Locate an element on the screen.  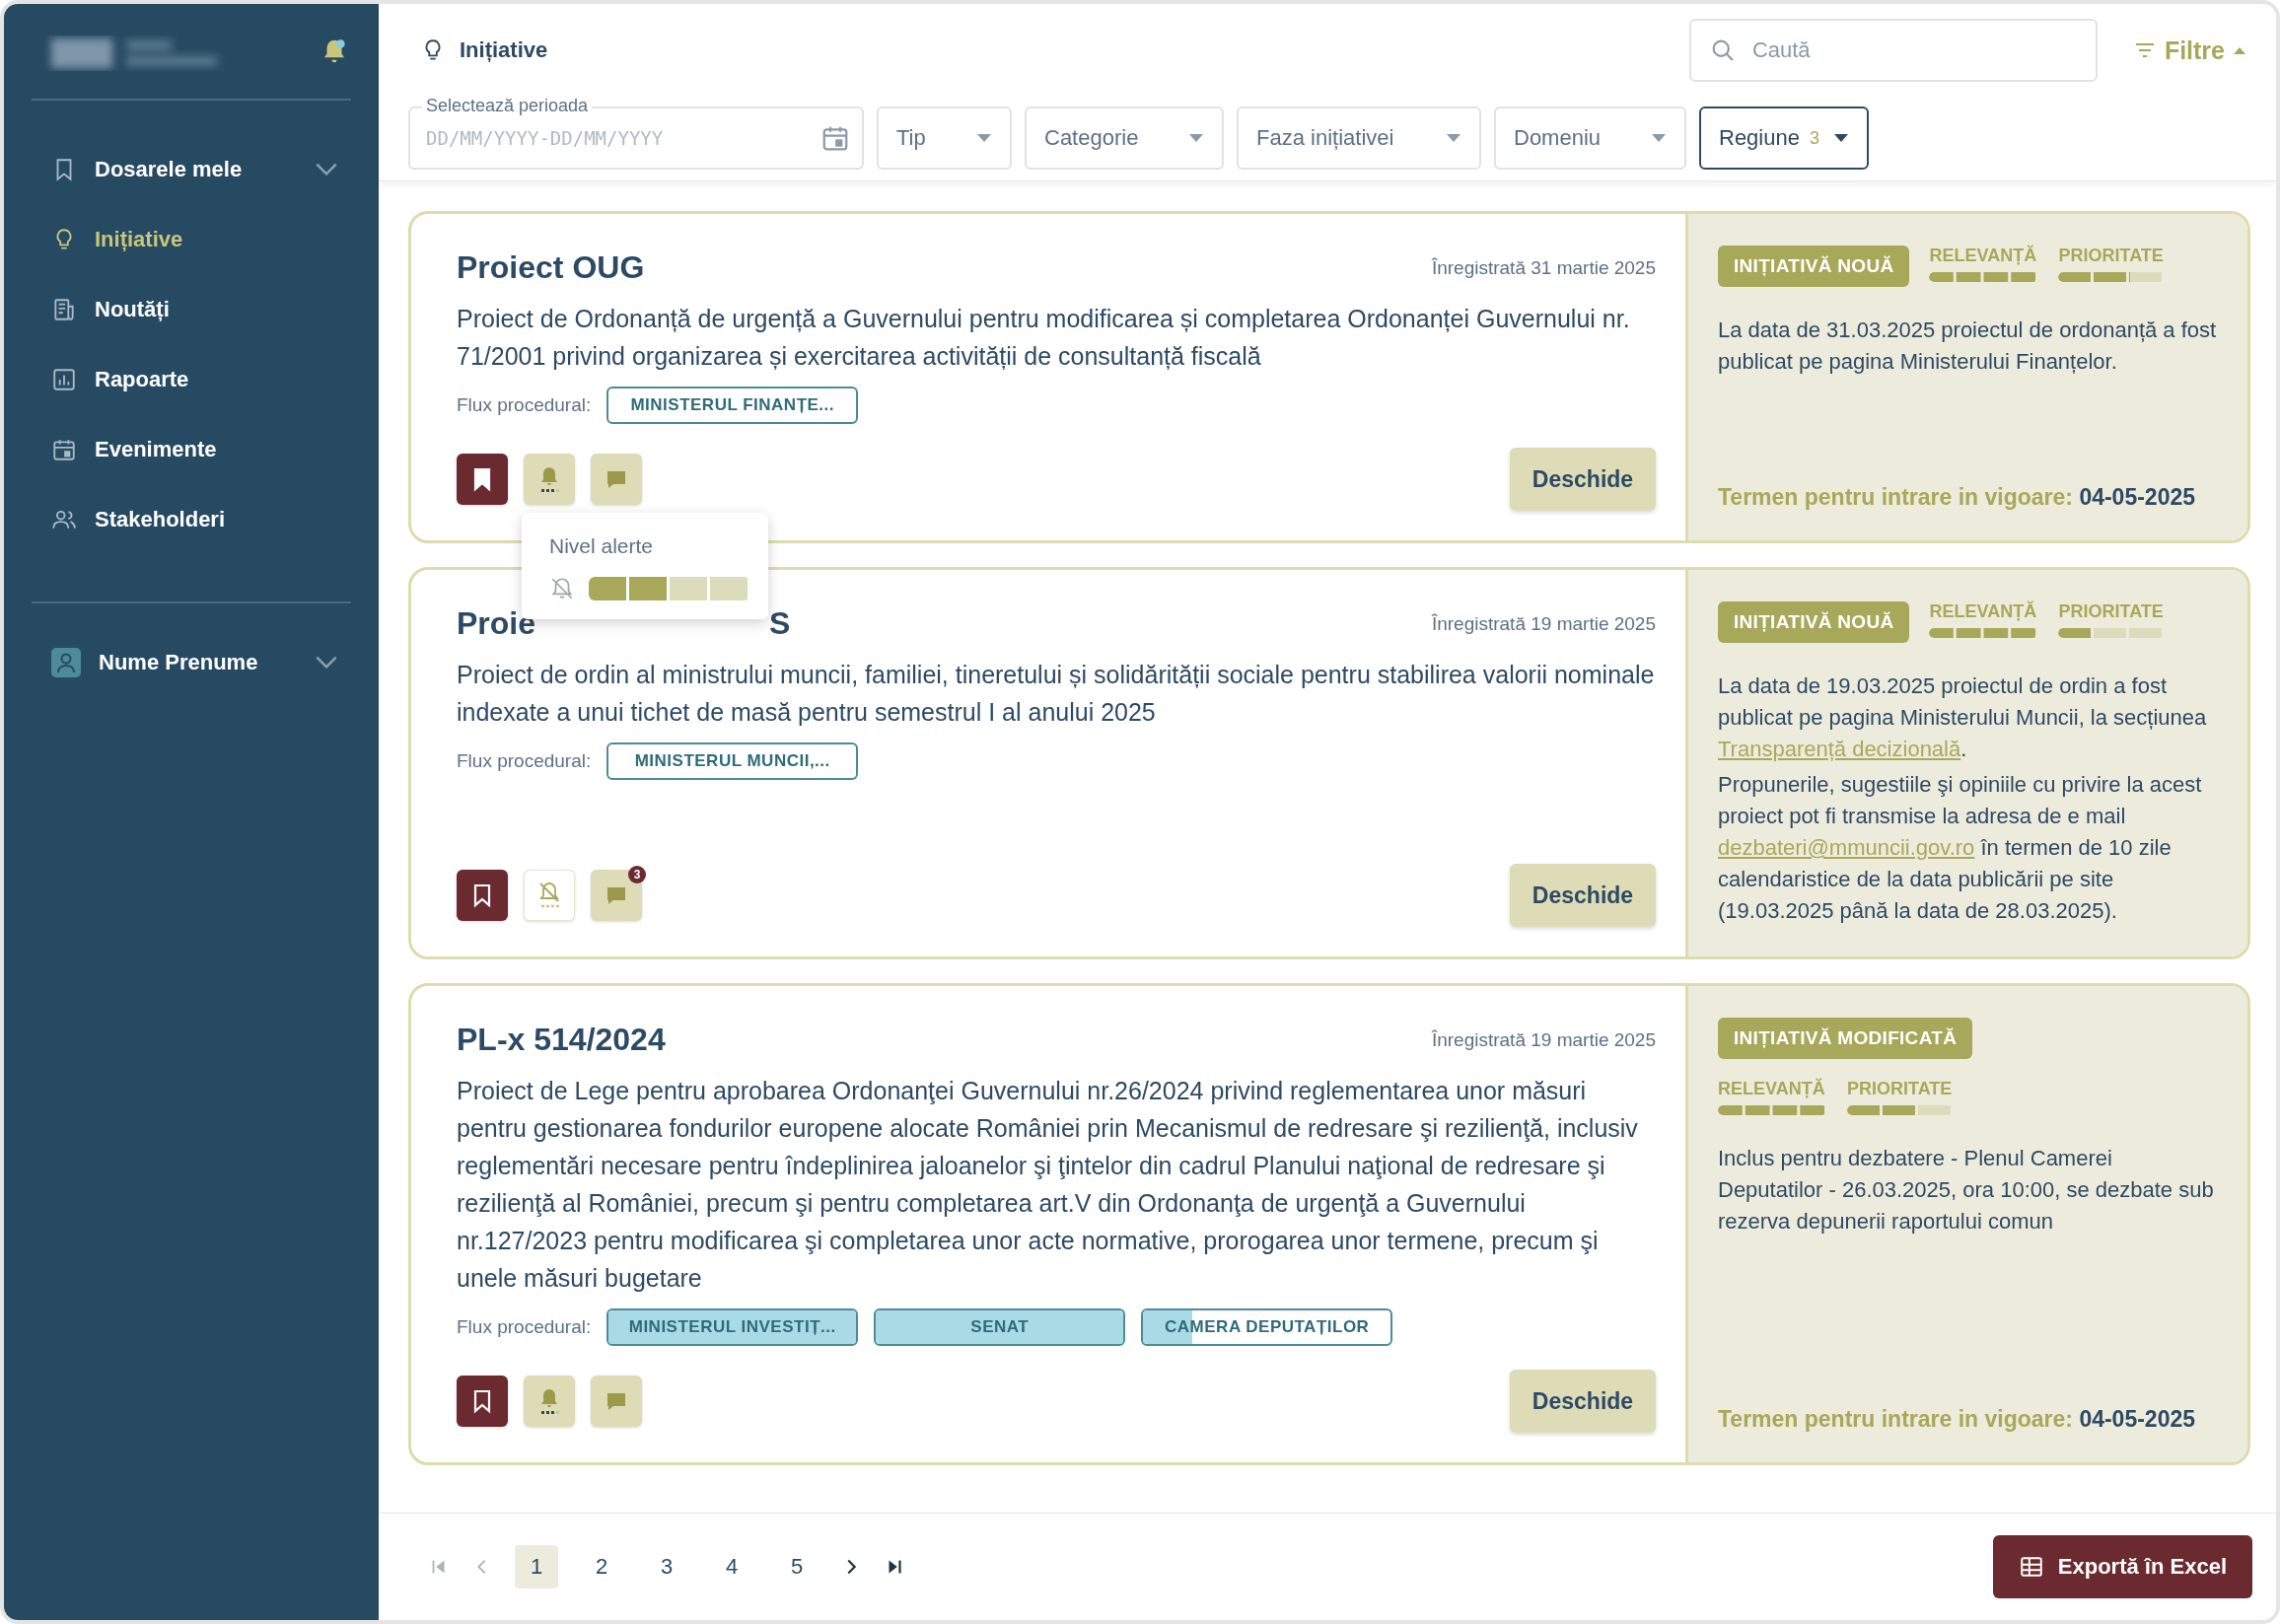
page-button: 4 is located at coordinates (731, 1567).